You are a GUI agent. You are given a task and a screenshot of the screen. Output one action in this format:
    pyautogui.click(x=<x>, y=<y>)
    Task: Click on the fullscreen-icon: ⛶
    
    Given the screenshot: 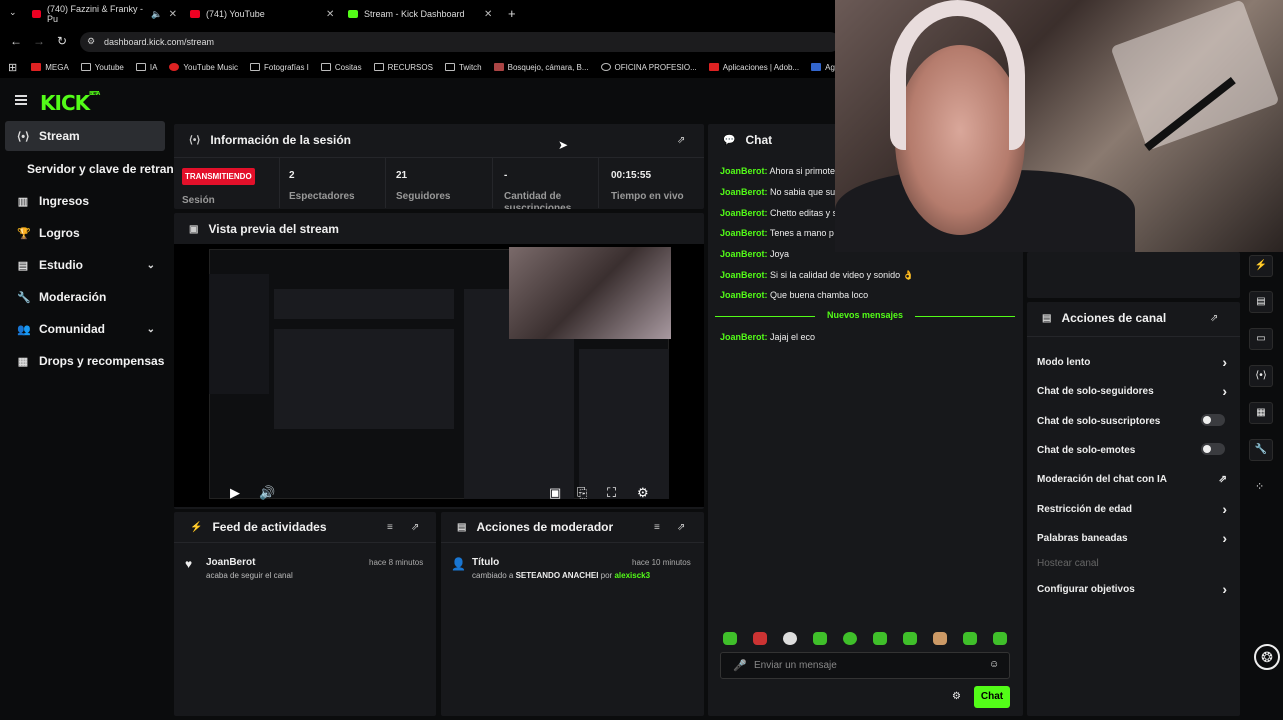 What is the action you would take?
    pyautogui.click(x=611, y=493)
    